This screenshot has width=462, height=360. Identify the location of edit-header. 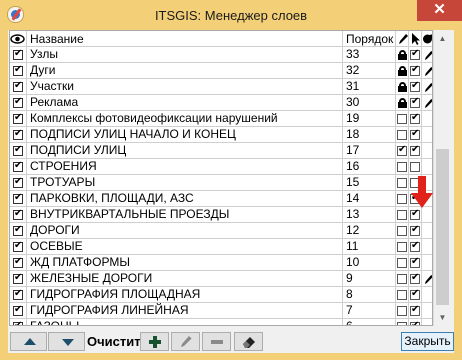
(402, 39).